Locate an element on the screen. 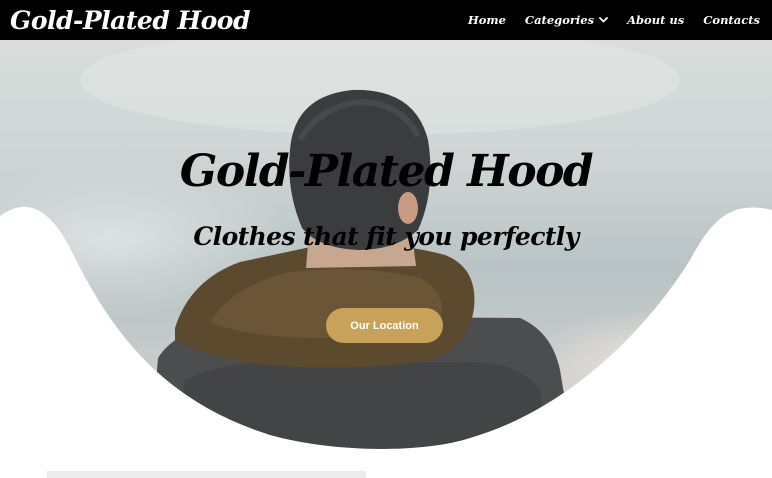 Image resolution: width=772 pixels, height=478 pixels. nav-link-categories: Categories is located at coordinates (566, 20).